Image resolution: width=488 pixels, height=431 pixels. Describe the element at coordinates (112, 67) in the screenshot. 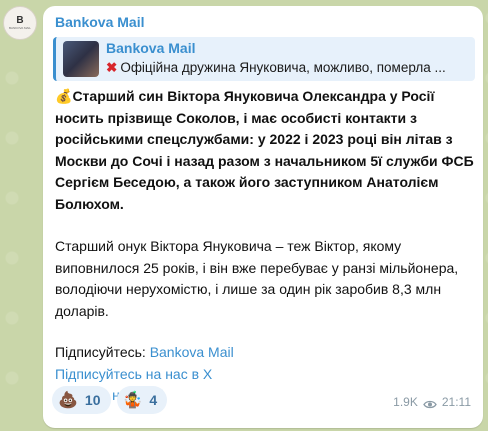

I see `cross-mark-icon: ✖` at that location.